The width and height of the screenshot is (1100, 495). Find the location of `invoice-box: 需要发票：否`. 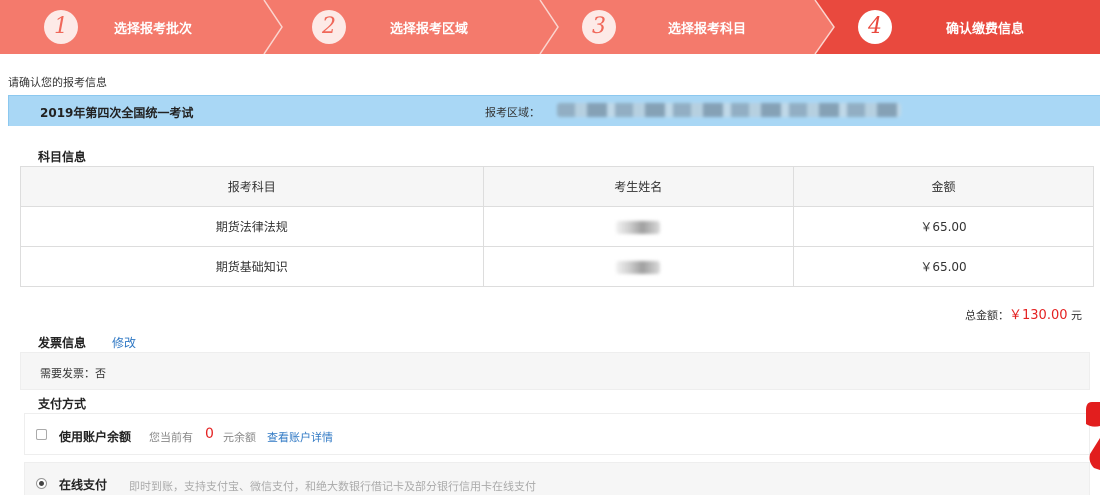

invoice-box: 需要发票：否 is located at coordinates (555, 371).